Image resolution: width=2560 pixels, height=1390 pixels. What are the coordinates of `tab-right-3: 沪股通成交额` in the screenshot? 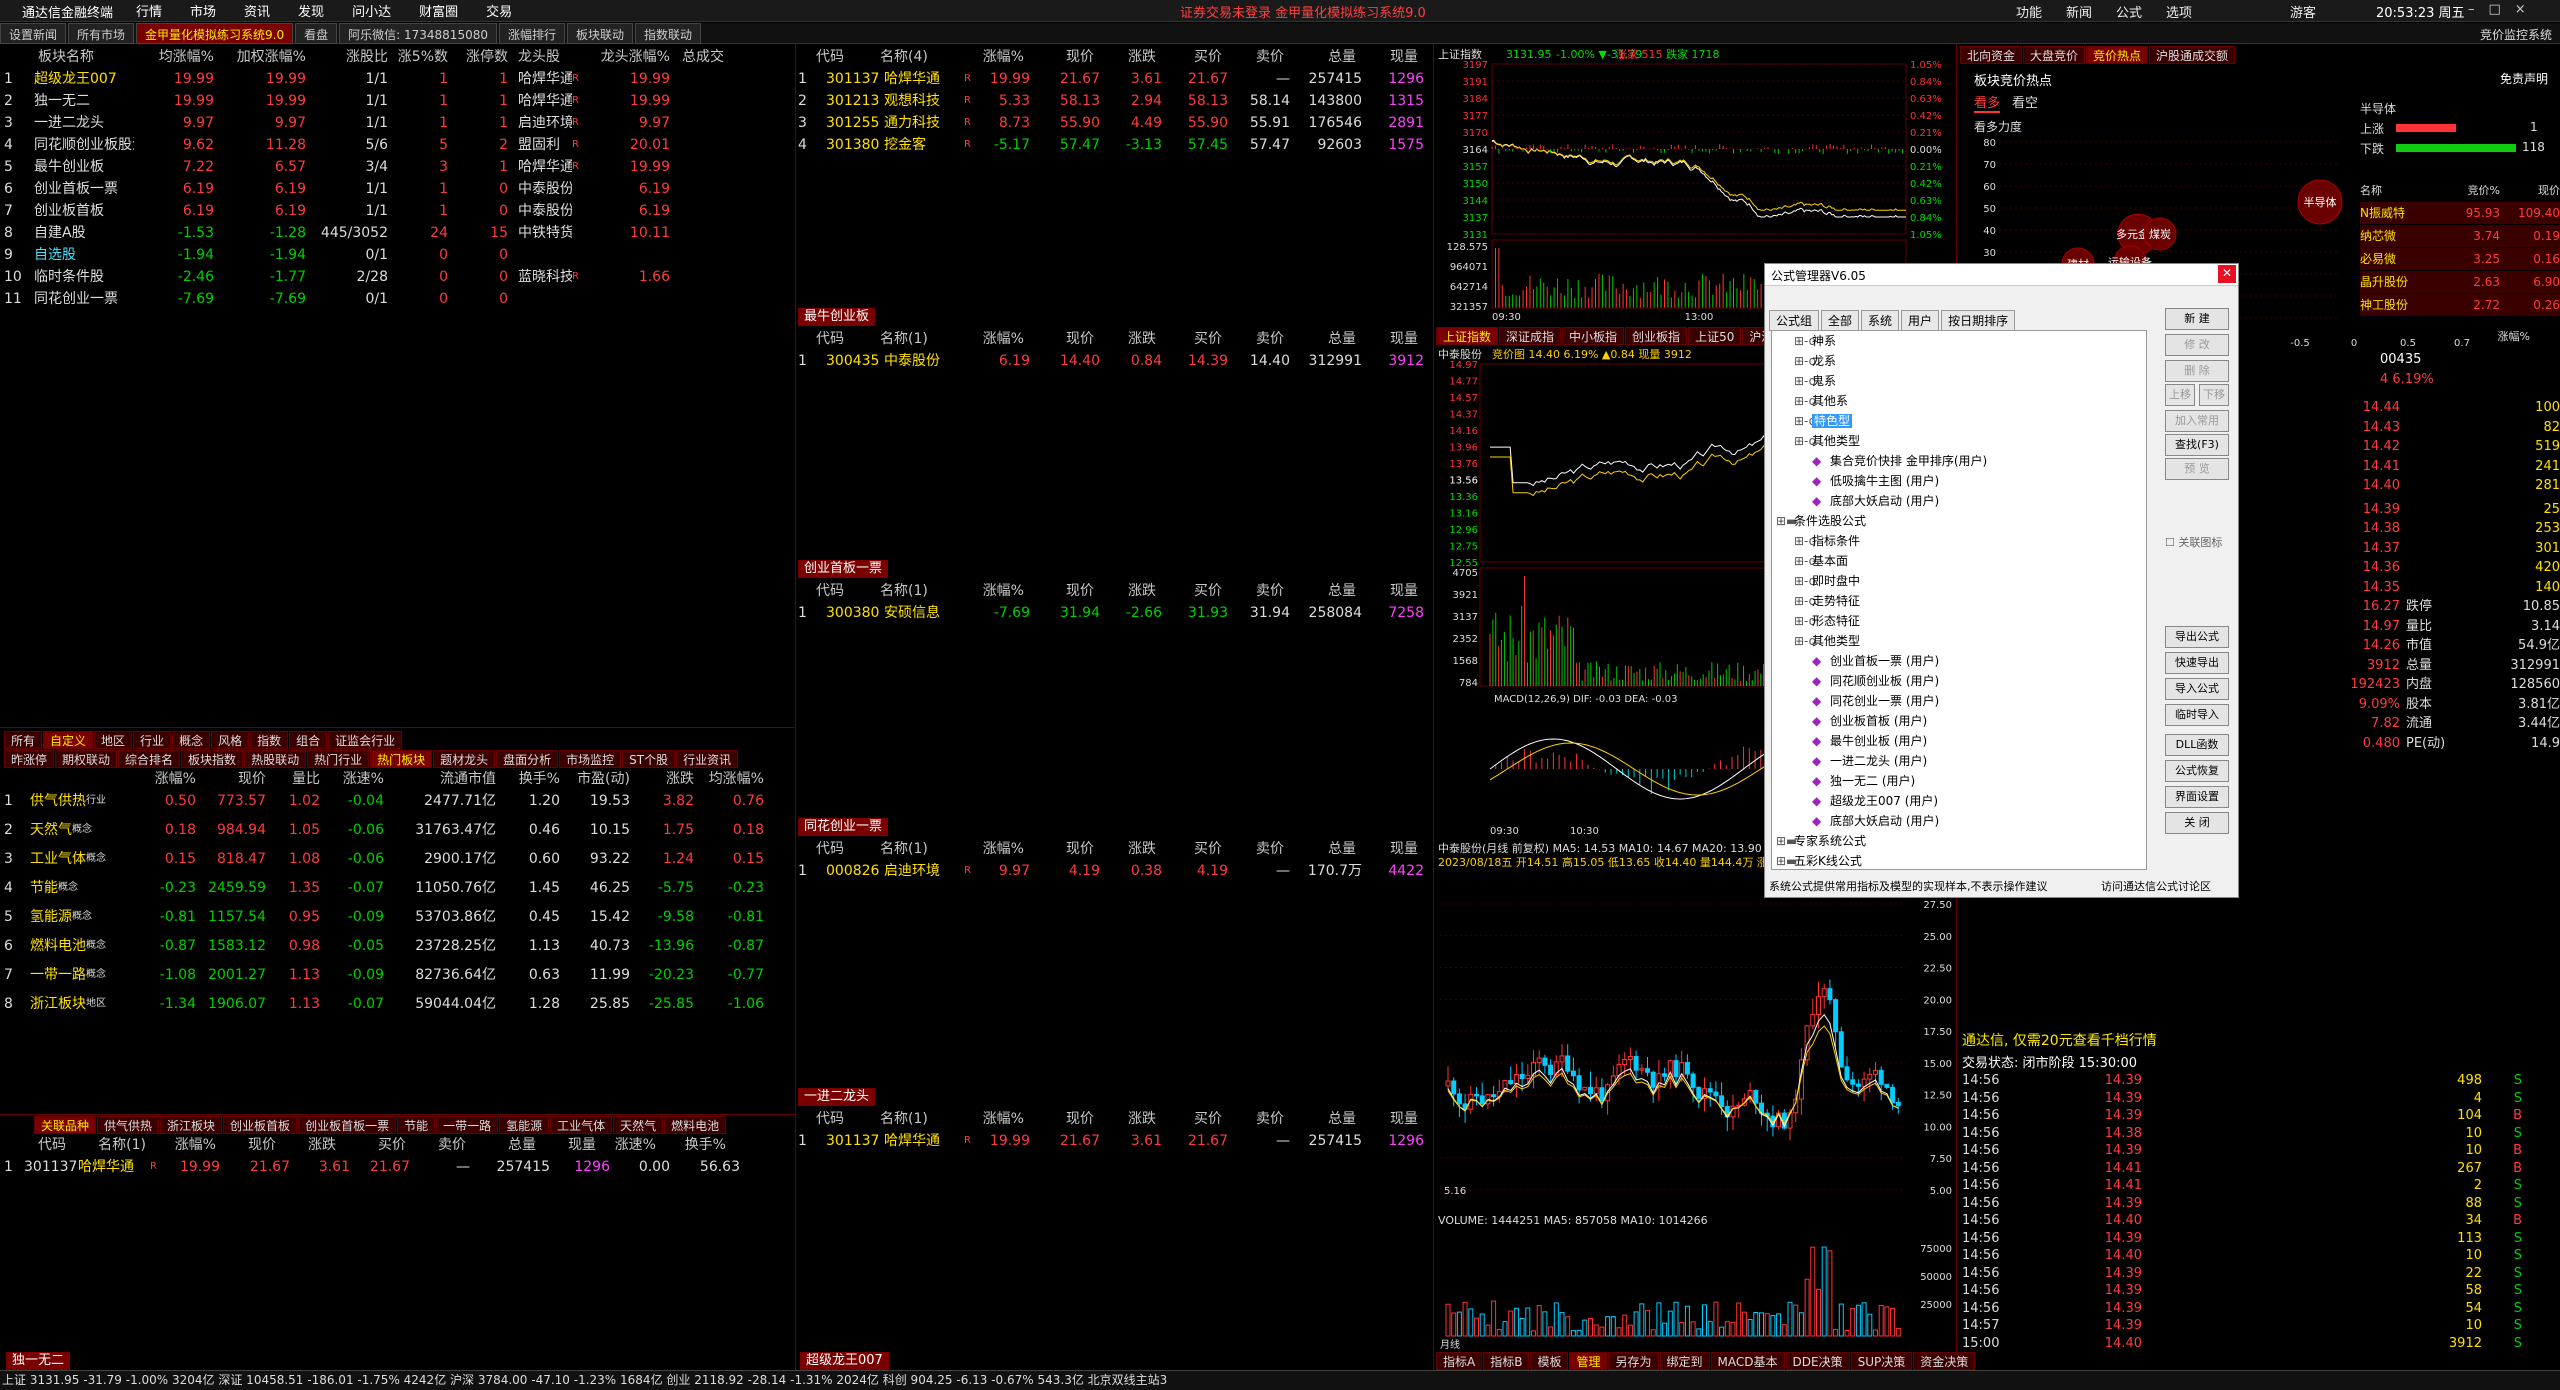 It's located at (2192, 55).